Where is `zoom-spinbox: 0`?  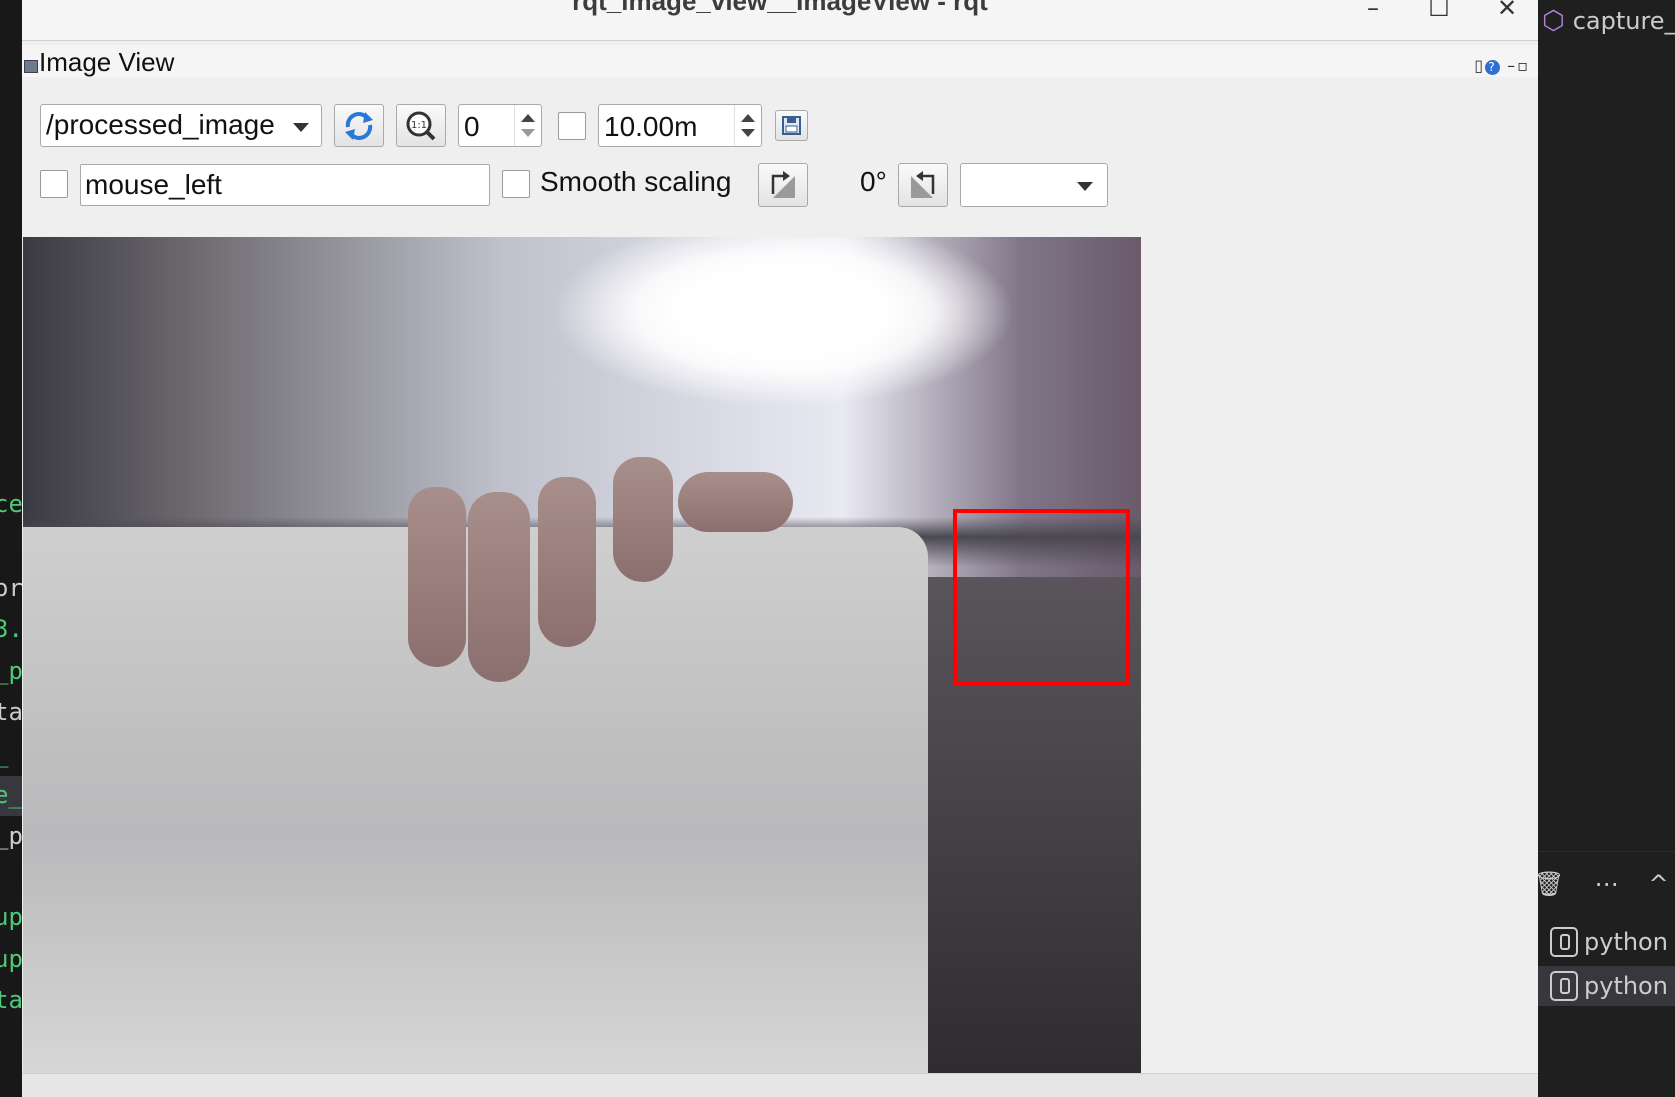 zoom-spinbox: 0 is located at coordinates (500, 125).